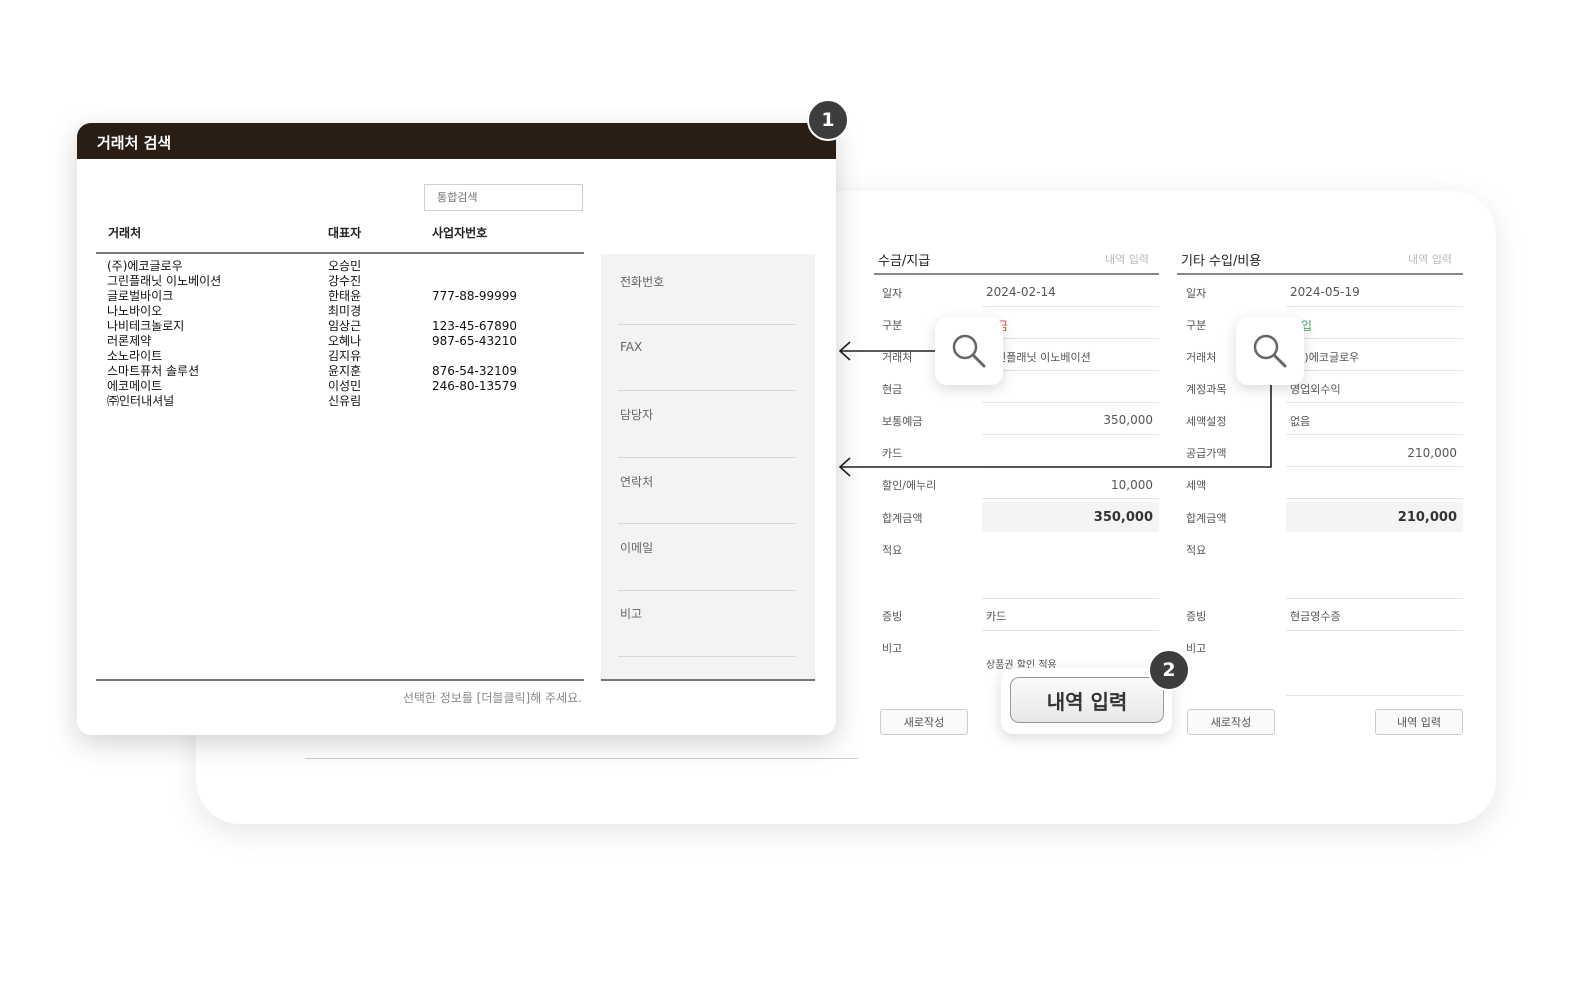 The image size is (1579, 984). I want to click on detail-field-note, so click(707, 656).